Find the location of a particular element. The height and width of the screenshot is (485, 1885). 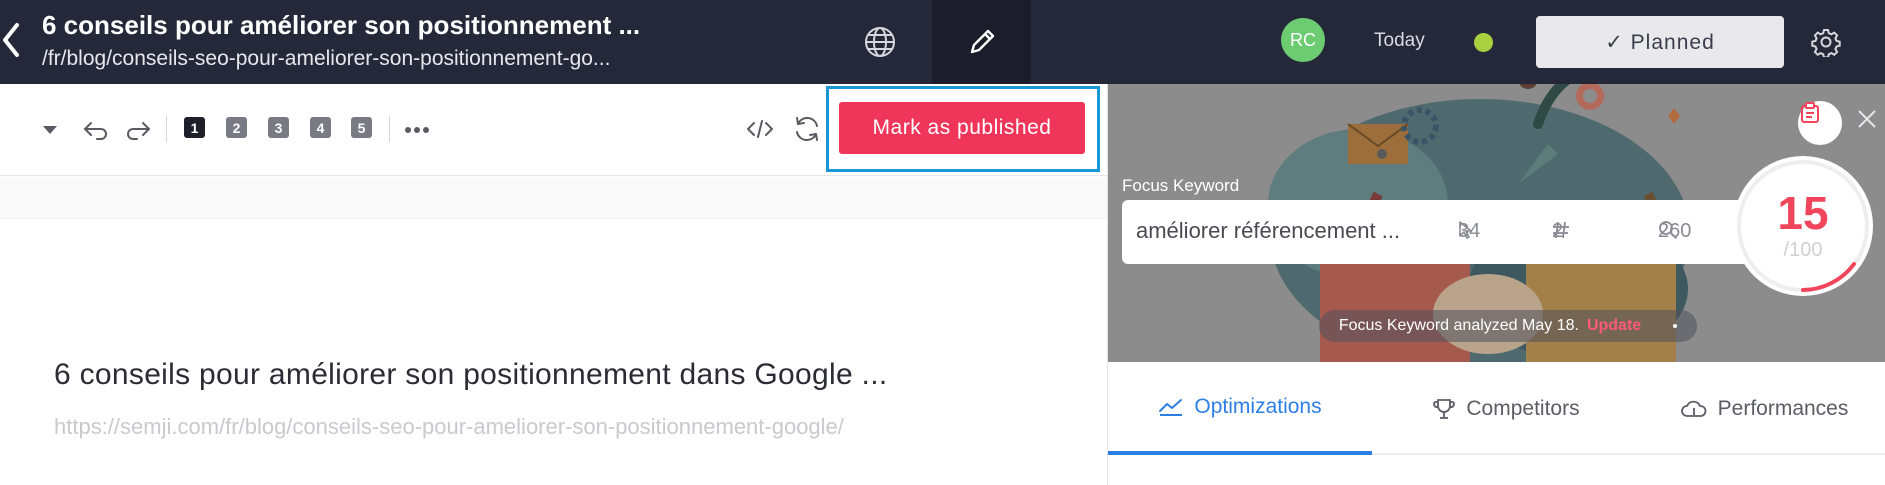

cursor-icon is located at coordinates (1465, 230).